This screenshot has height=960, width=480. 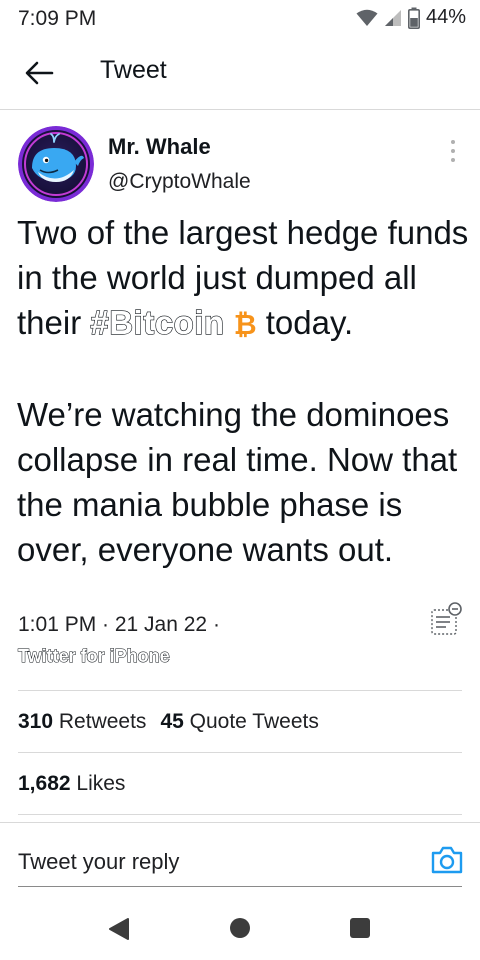 I want to click on status-icons: 44%, so click(x=411, y=17).